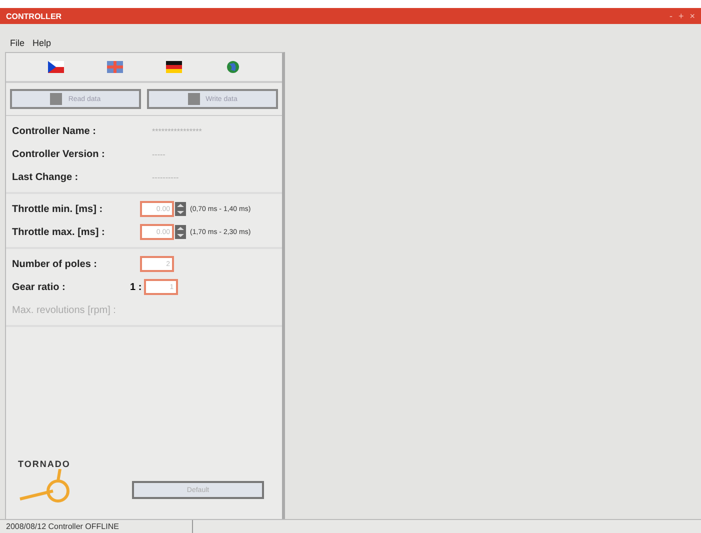 Image resolution: width=701 pixels, height=533 pixels. What do you see at coordinates (177, 131) in the screenshot?
I see `field-value: ****************` at bounding box center [177, 131].